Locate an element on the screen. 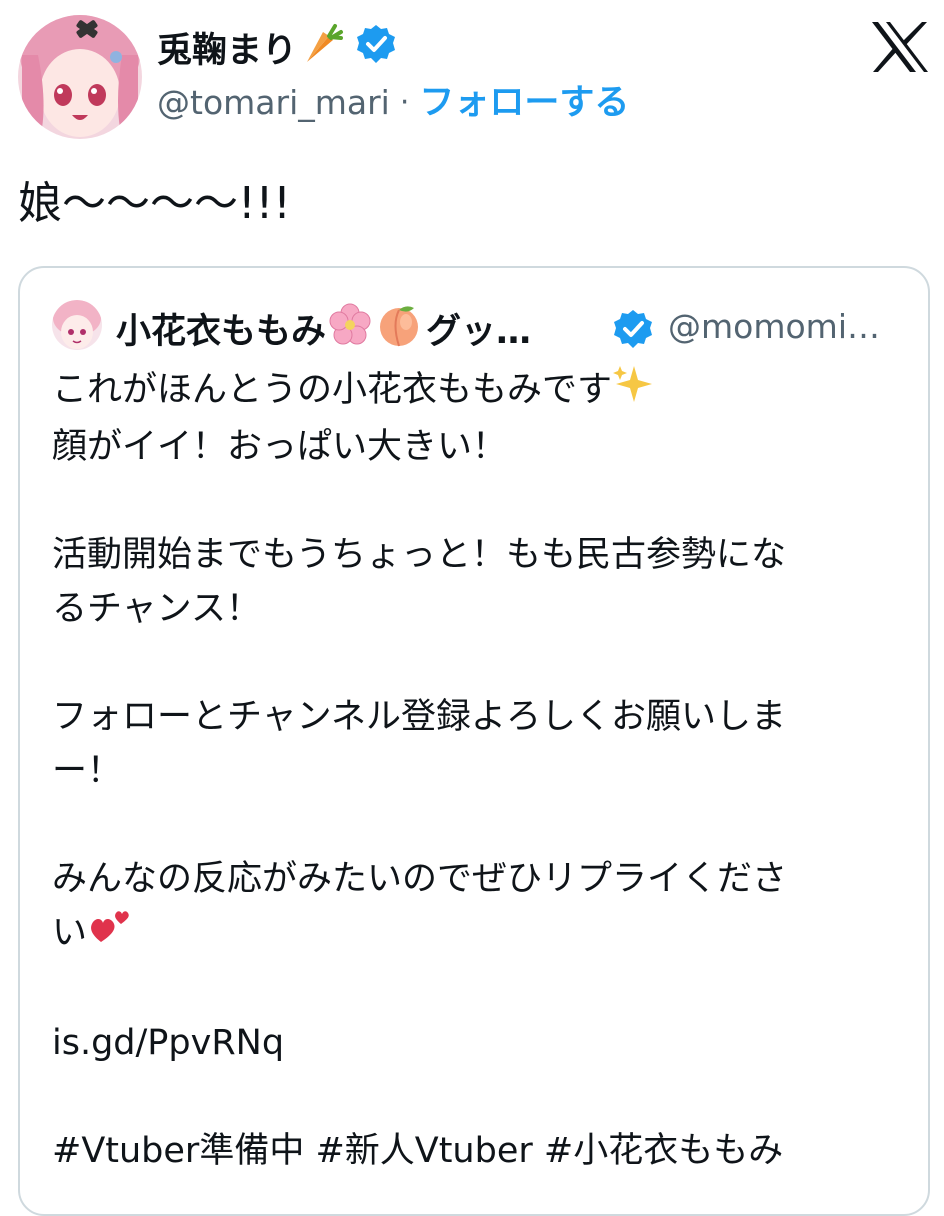 The height and width of the screenshot is (1216, 944). quoted-text-segment: これがほんとうの小花衣ももみです is located at coordinates (332, 390).